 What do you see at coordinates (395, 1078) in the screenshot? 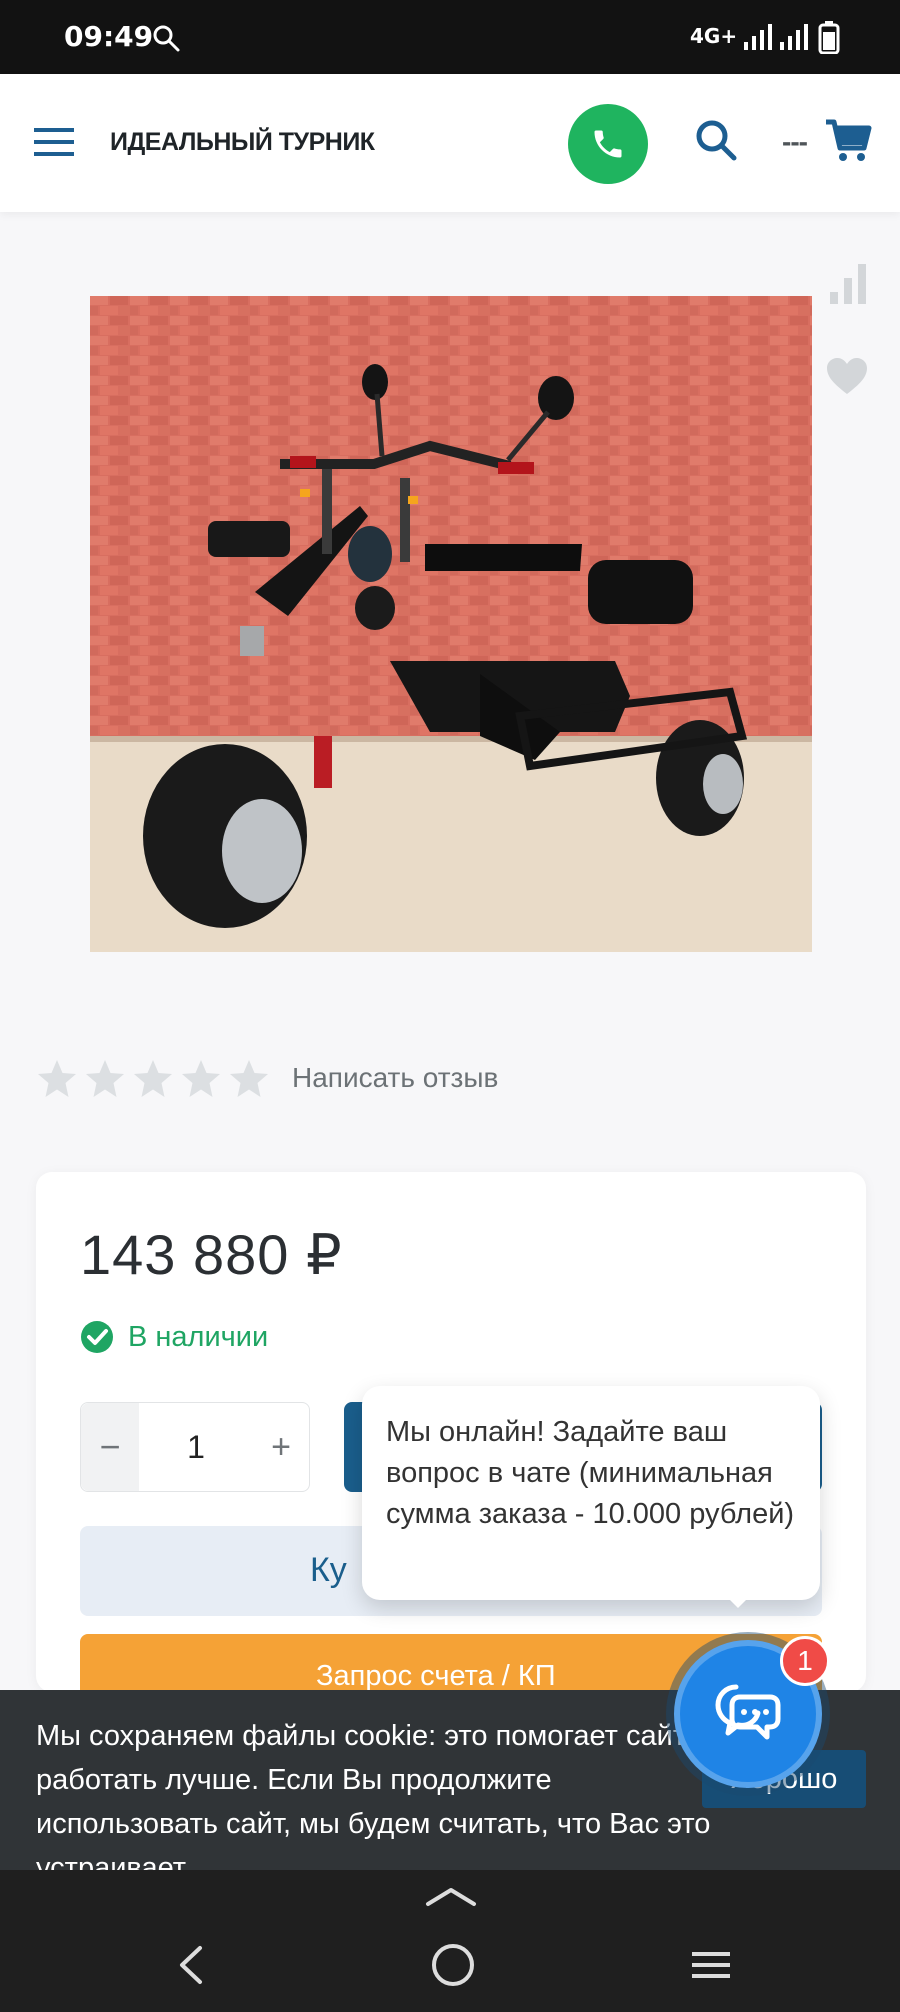
I see `write-review-link: Написать отзыв` at bounding box center [395, 1078].